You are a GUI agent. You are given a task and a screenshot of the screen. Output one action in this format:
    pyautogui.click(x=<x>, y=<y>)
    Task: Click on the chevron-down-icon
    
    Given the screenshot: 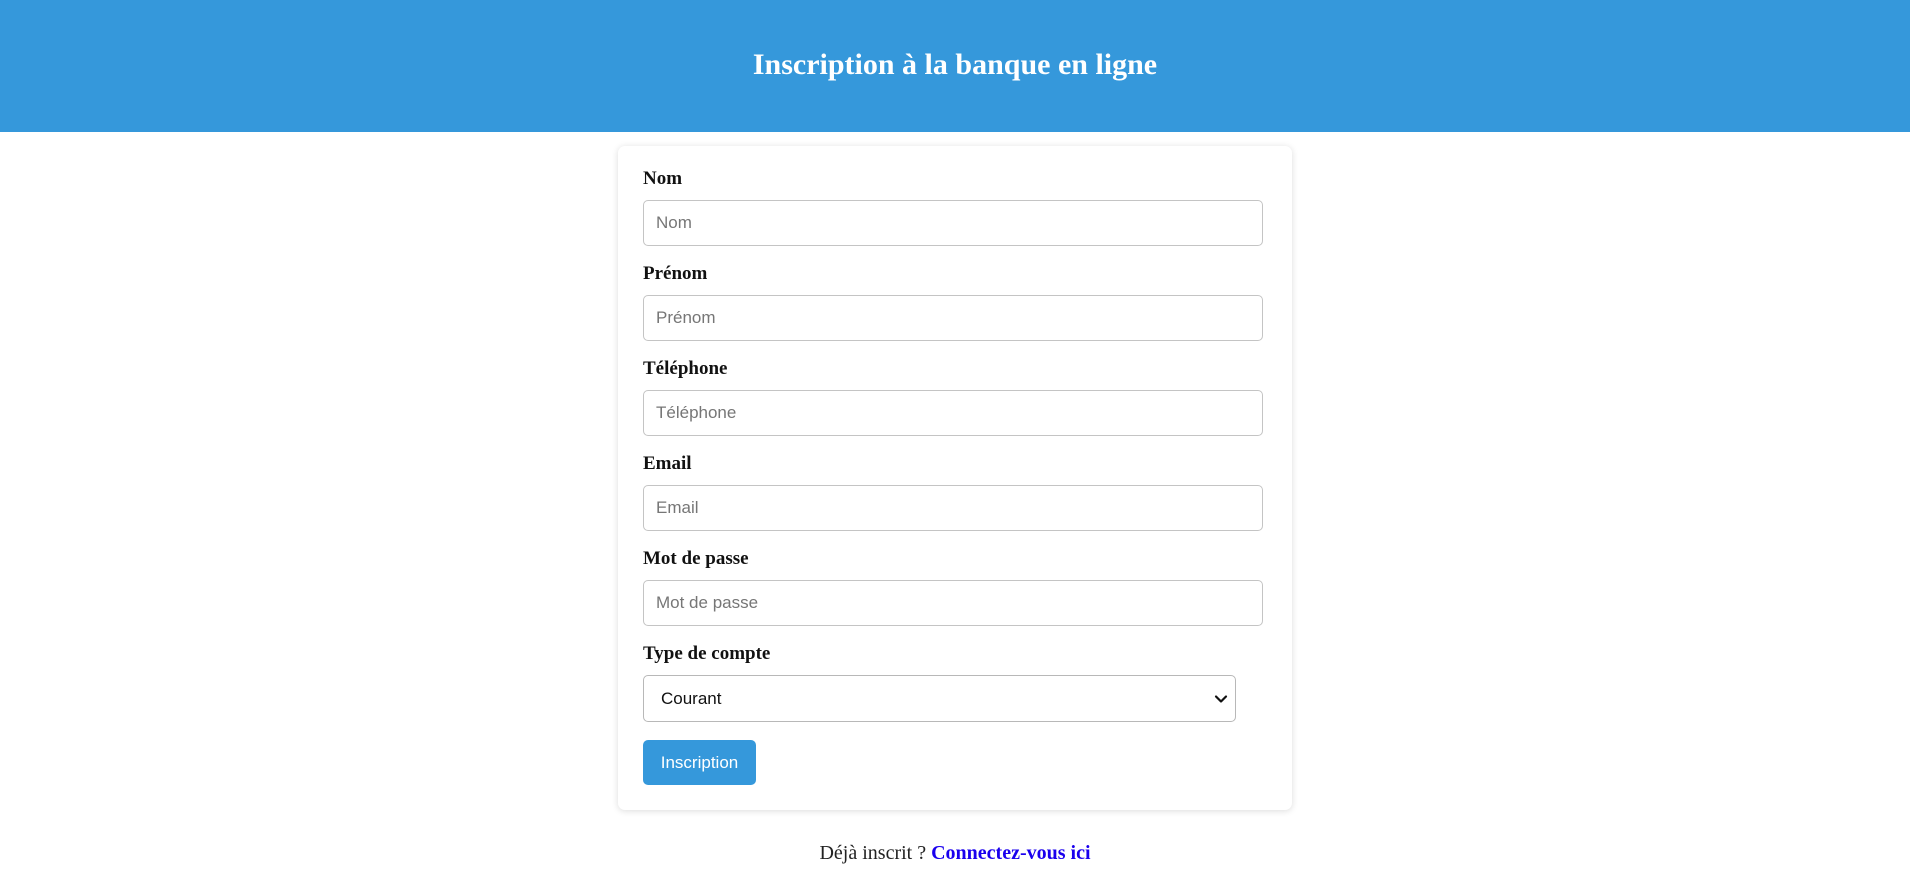 What is the action you would take?
    pyautogui.click(x=1221, y=698)
    